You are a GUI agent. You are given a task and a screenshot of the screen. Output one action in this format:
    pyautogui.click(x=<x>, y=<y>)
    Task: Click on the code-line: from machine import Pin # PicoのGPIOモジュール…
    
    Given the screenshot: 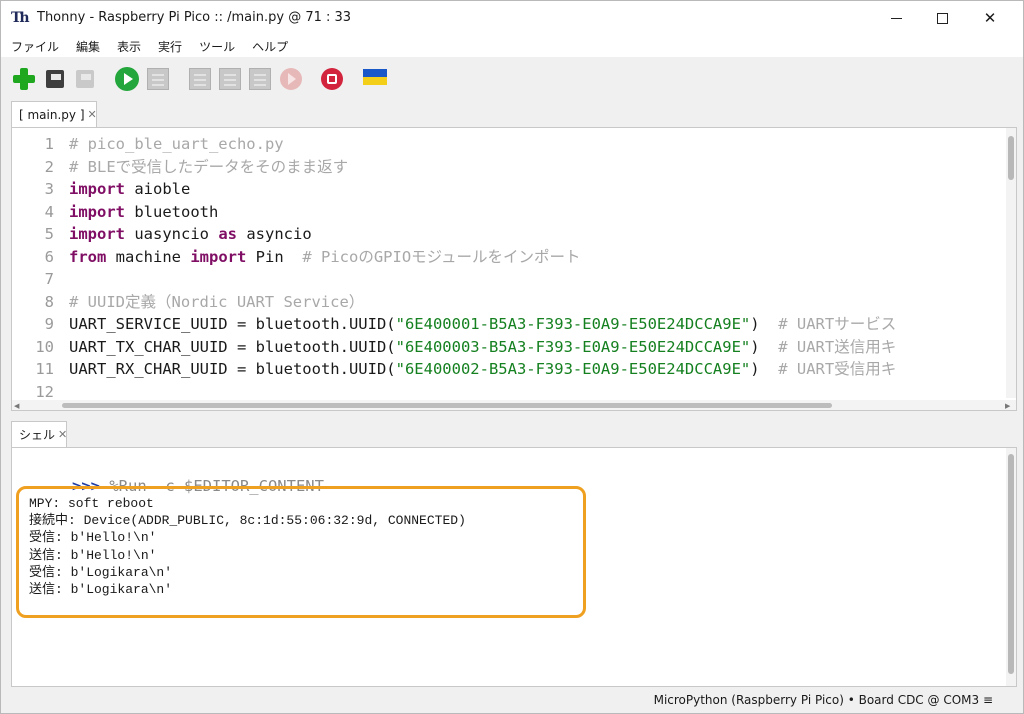 What is the action you would take?
    pyautogui.click(x=325, y=257)
    